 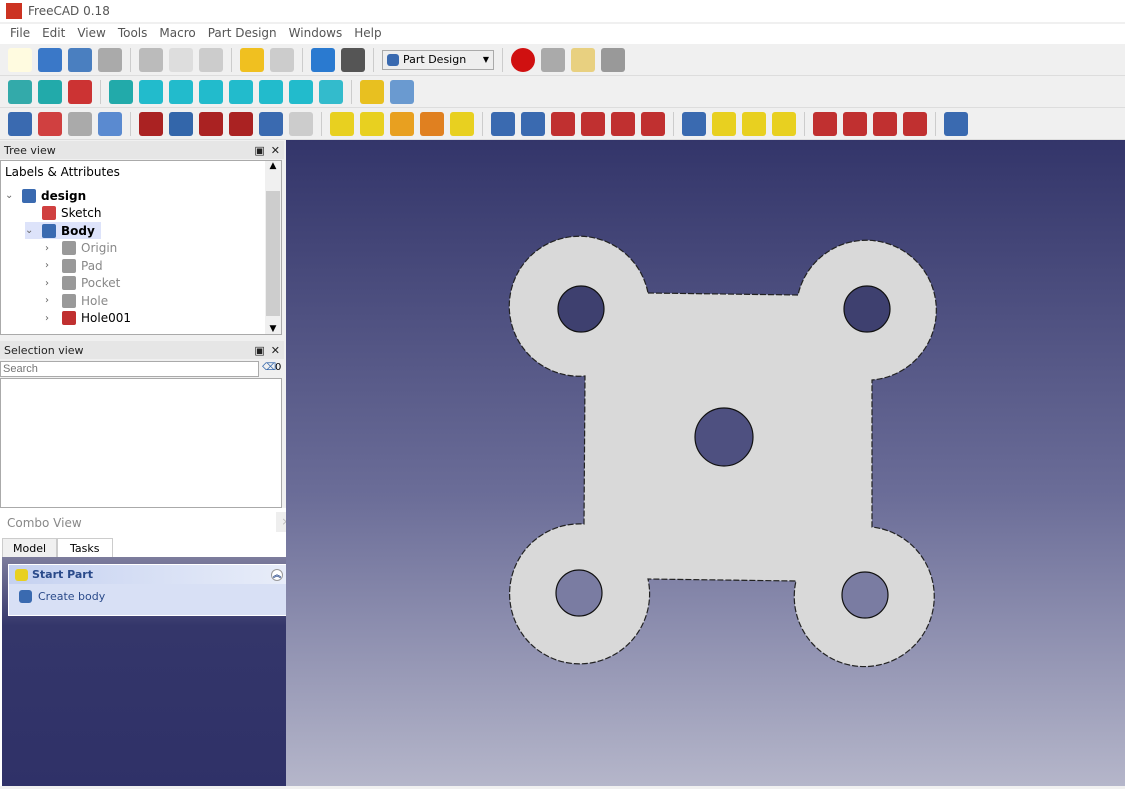 What do you see at coordinates (80, 123) in the screenshot?
I see `shape-binder-icon` at bounding box center [80, 123].